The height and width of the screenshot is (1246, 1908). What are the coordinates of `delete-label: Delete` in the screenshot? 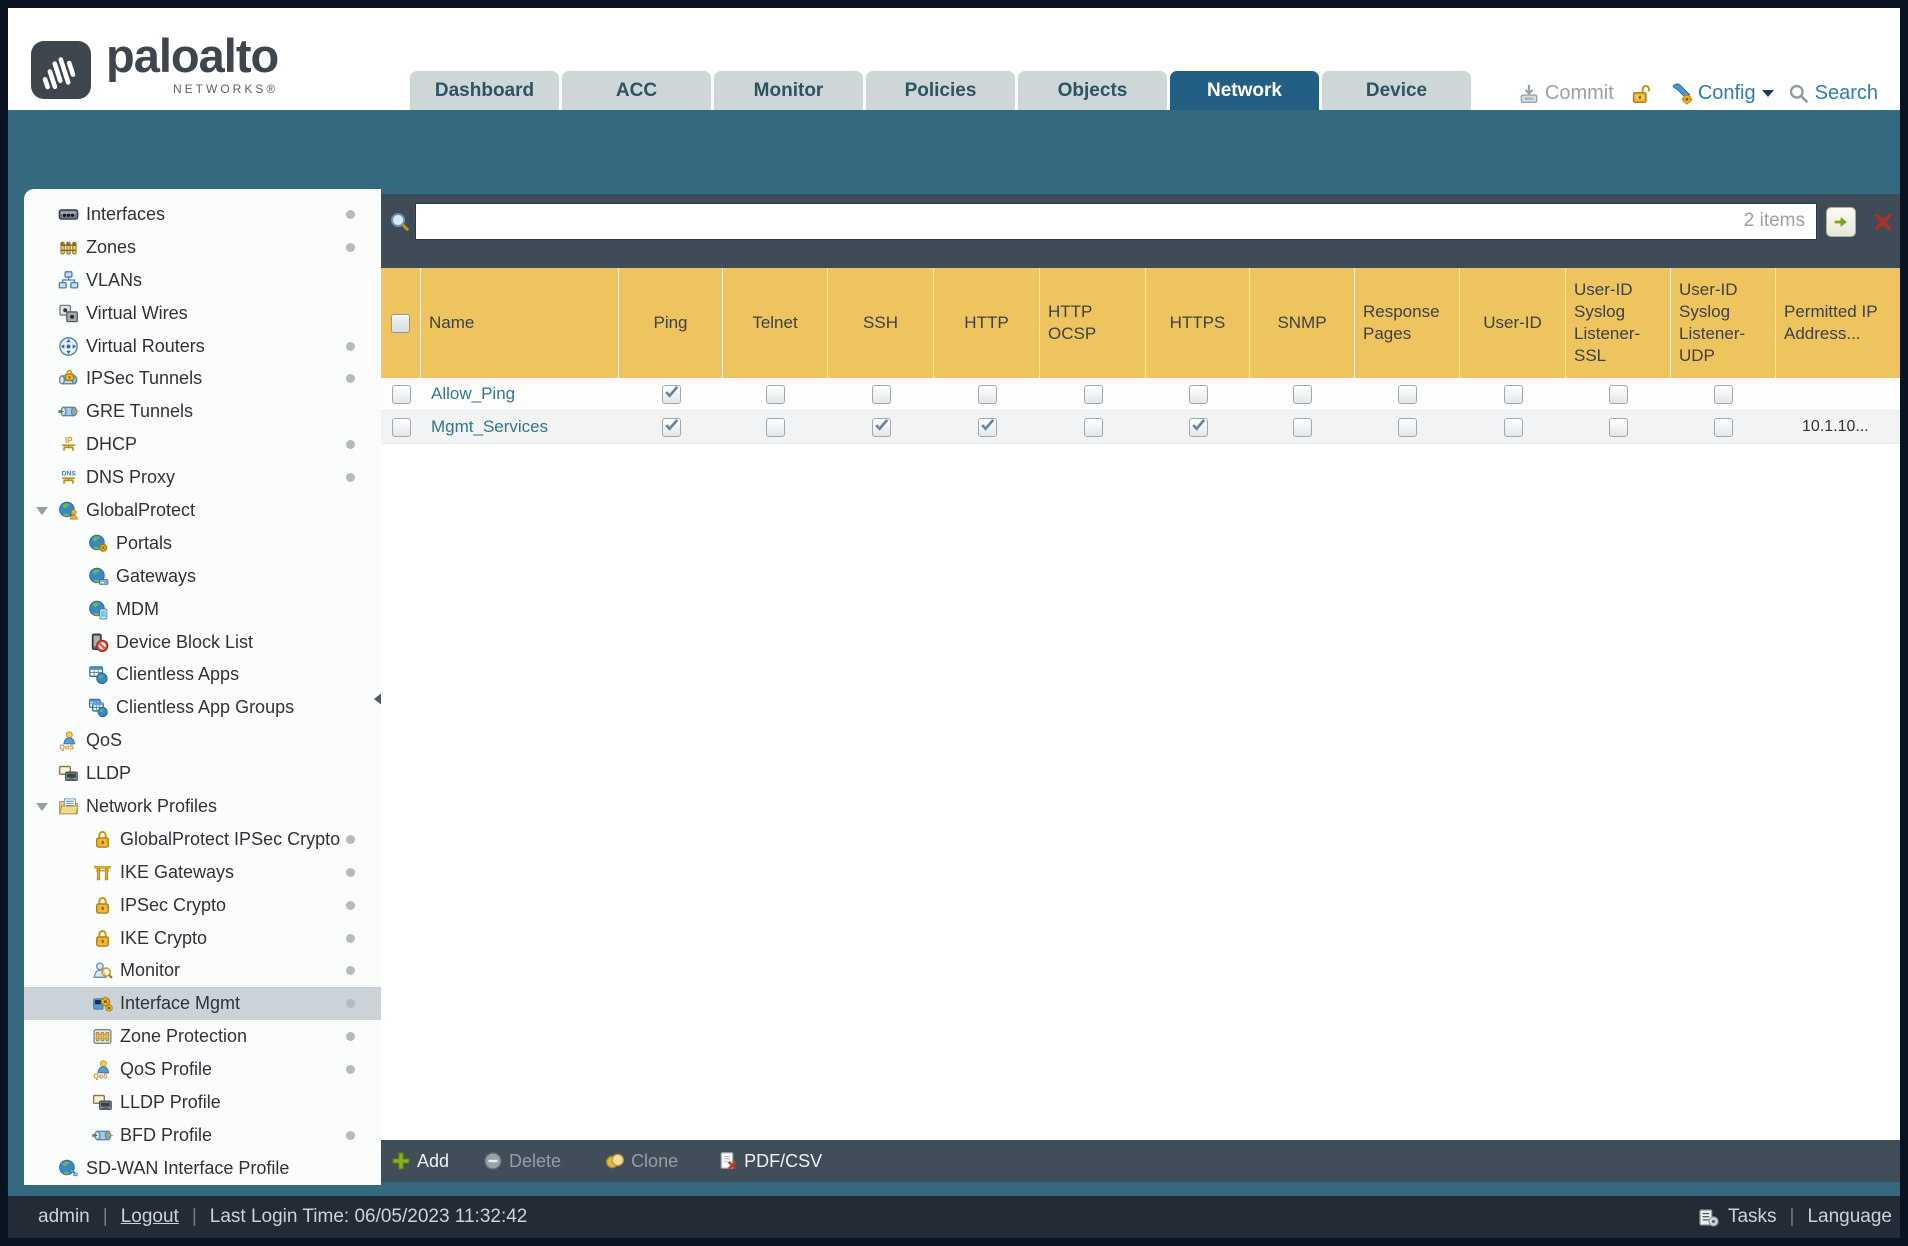 It's located at (535, 1160).